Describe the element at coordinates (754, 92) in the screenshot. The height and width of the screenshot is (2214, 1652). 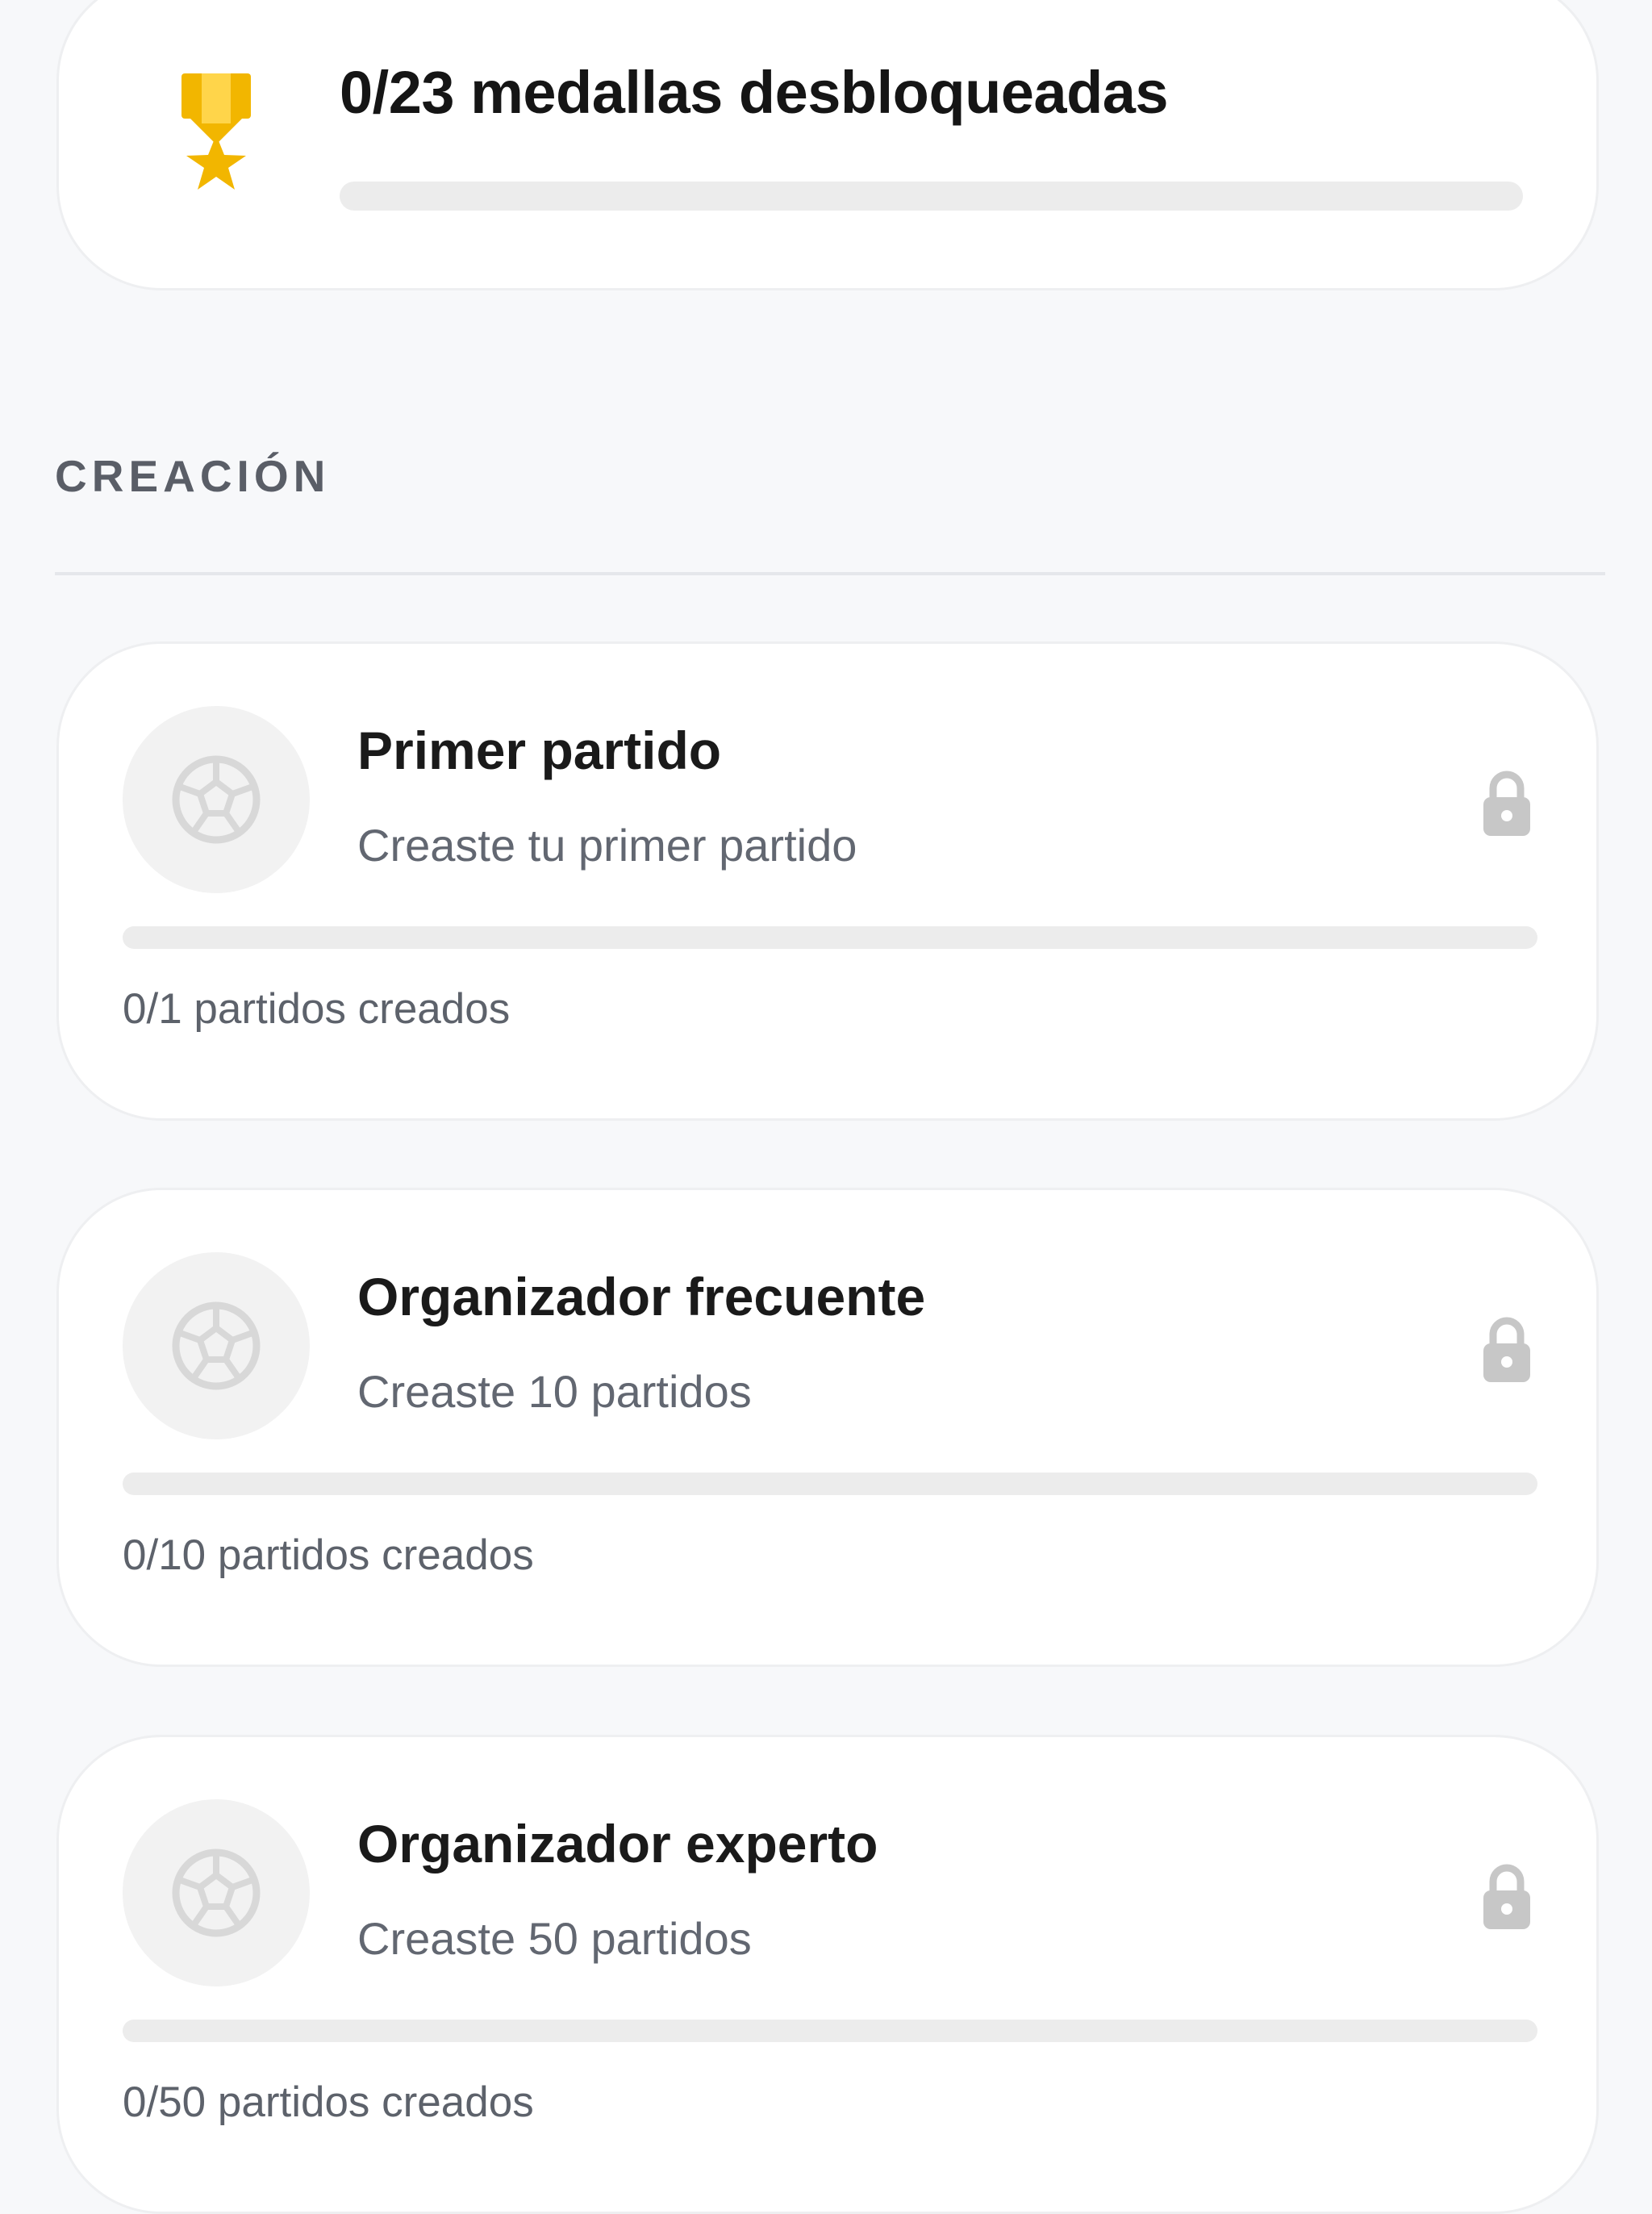
I see `unlocked-medals-count: 0/23 medallas desbloqueadas` at that location.